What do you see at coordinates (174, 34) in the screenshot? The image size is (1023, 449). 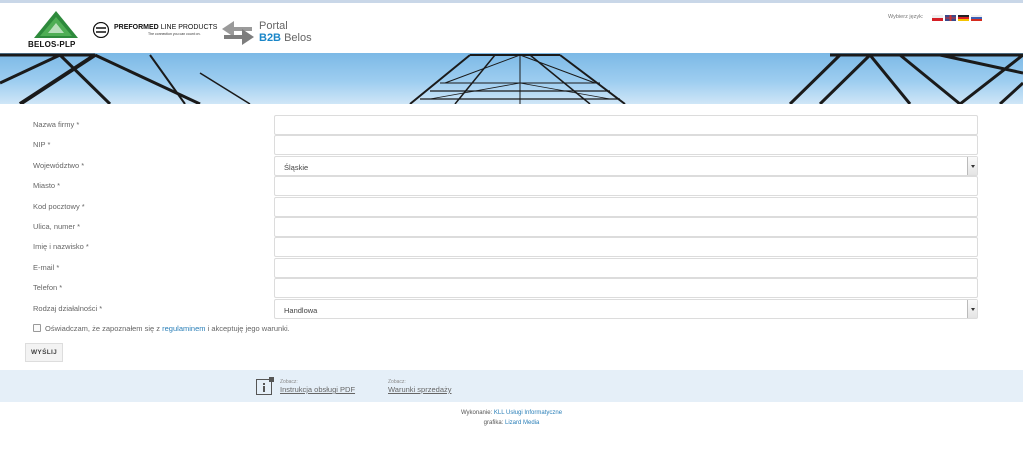 I see `plp-tagline: The connection you can count on.` at bounding box center [174, 34].